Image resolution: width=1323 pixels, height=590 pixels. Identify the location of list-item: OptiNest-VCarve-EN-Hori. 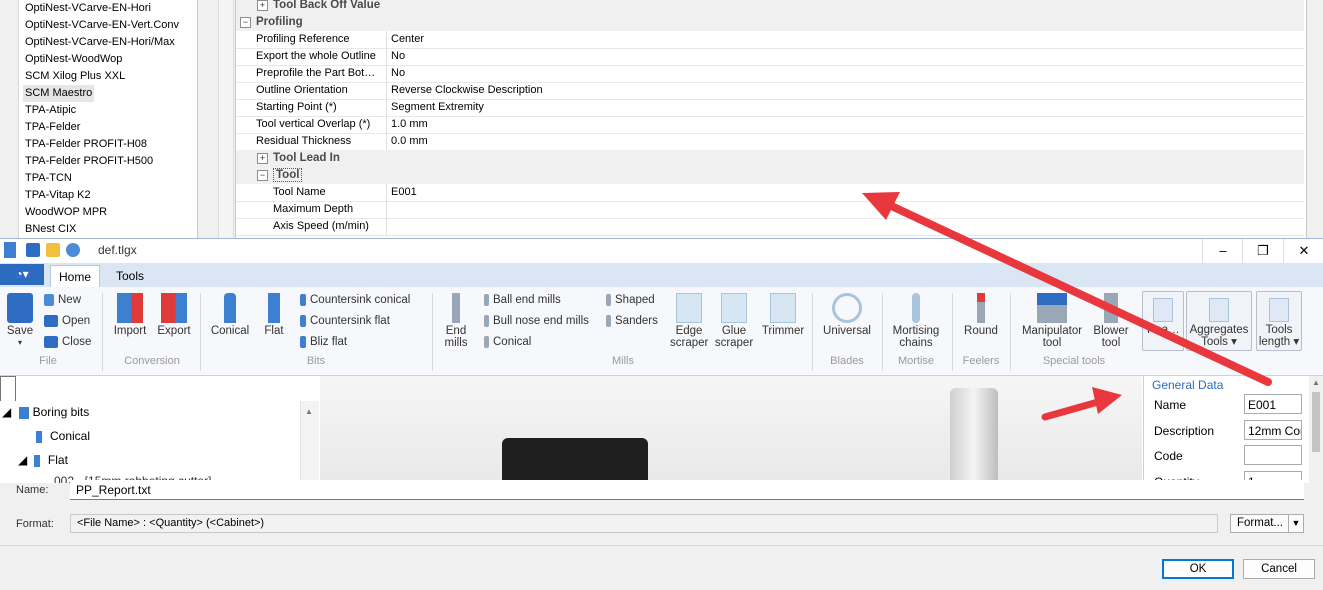
(88, 8).